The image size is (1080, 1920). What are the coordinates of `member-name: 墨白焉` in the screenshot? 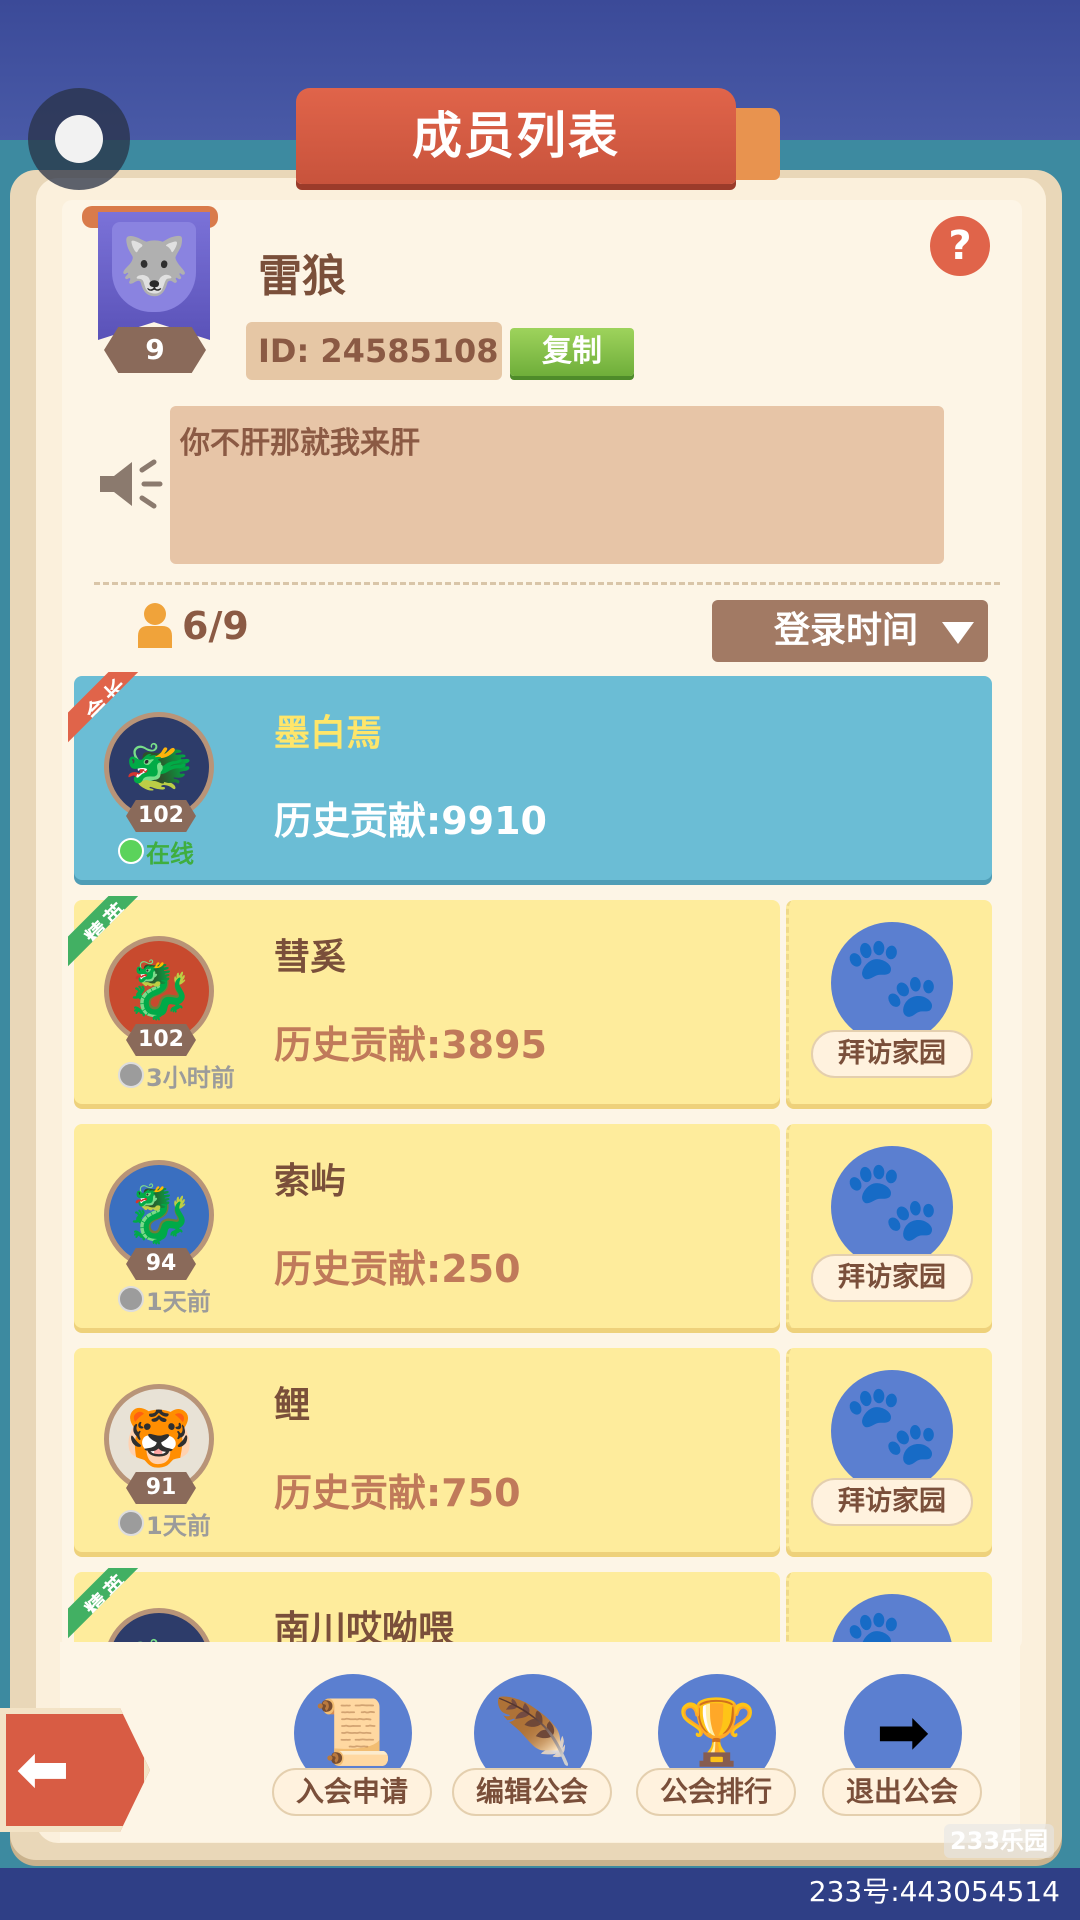 It's located at (328, 733).